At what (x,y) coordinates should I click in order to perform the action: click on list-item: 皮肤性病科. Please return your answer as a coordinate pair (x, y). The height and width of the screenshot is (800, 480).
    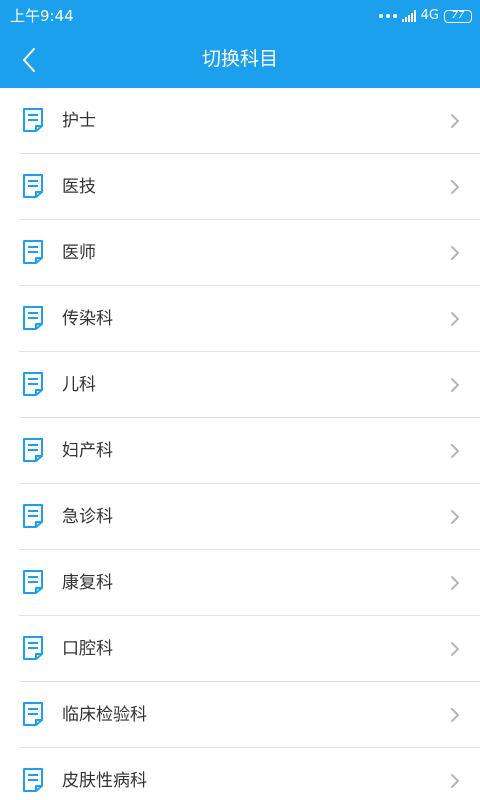
    Looking at the image, I should click on (240, 774).